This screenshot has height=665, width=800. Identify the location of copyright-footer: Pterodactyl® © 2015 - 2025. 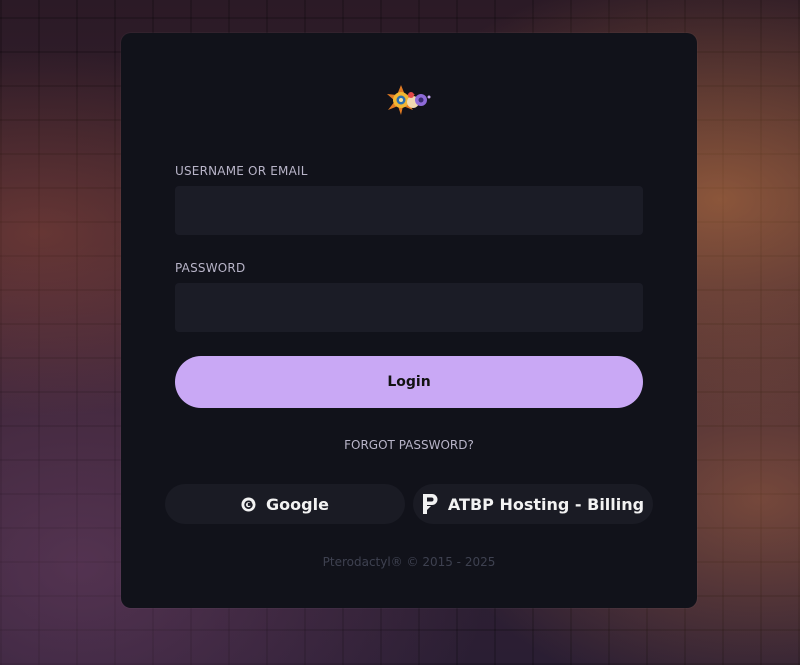
(409, 562).